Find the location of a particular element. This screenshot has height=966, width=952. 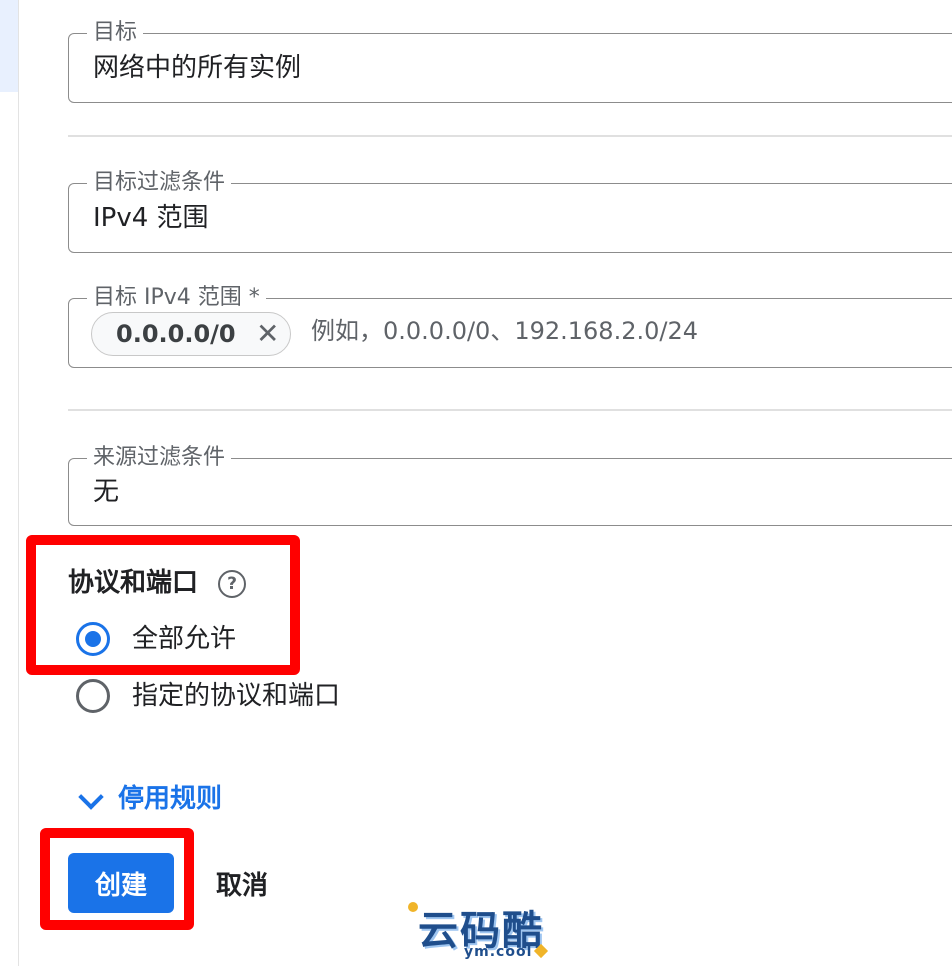

watermark-dot is located at coordinates (413, 907).